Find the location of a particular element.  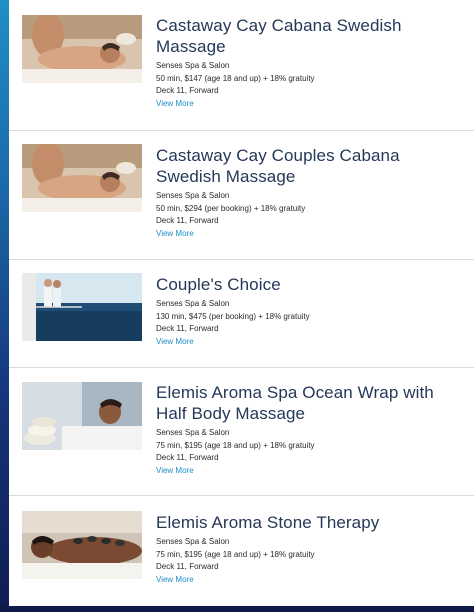

massage-cabana-photo is located at coordinates (82, 49).